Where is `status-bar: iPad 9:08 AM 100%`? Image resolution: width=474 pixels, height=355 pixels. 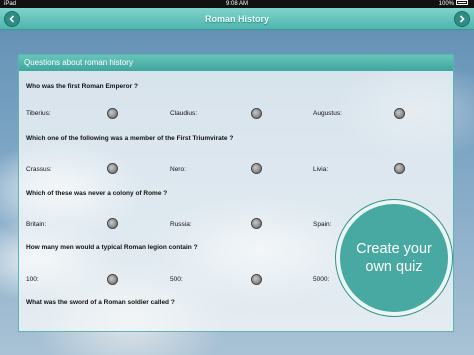
status-bar: iPad 9:08 AM 100% is located at coordinates (237, 4).